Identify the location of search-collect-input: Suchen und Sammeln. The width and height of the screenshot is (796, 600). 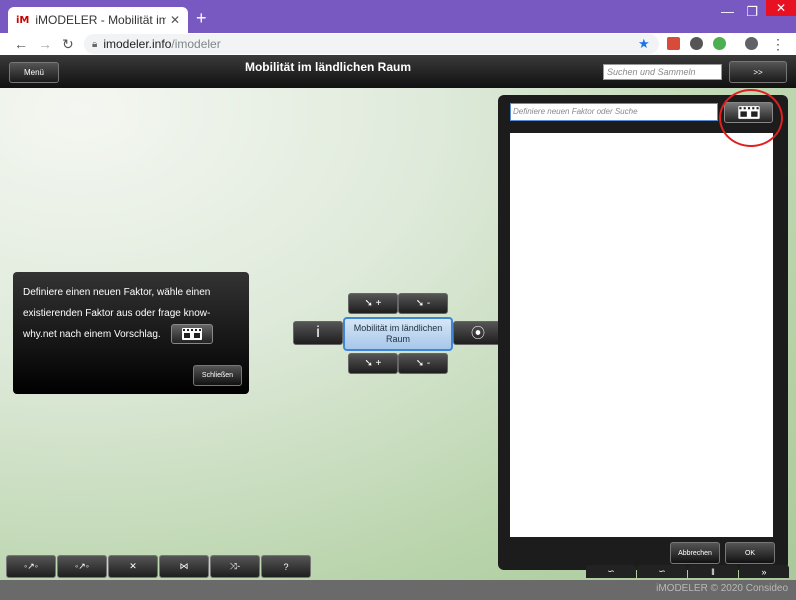
(662, 72).